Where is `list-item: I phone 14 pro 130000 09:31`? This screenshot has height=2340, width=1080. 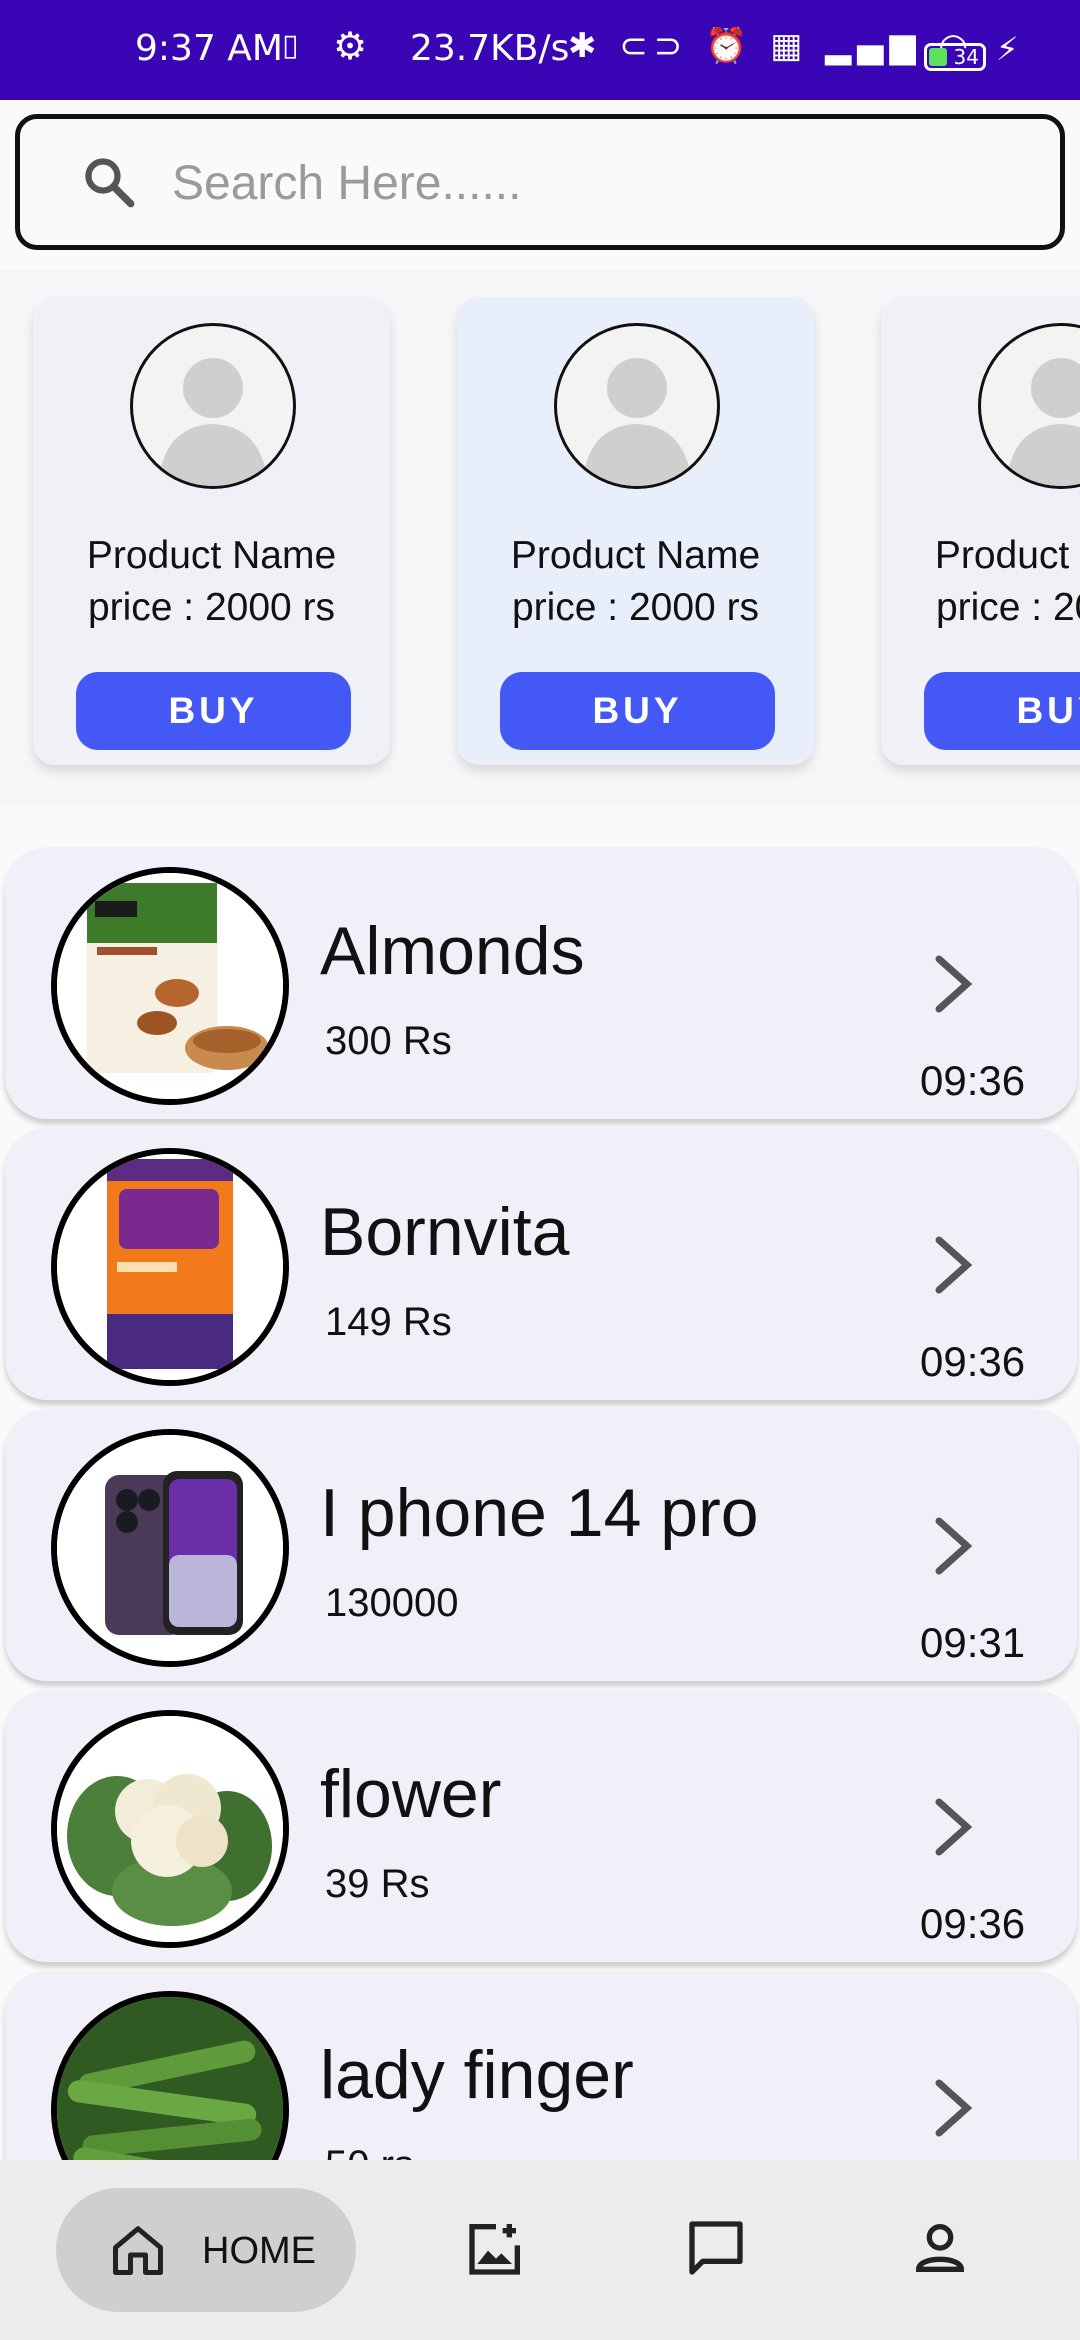
list-item: I phone 14 pro 130000 09:31 is located at coordinates (541, 1545).